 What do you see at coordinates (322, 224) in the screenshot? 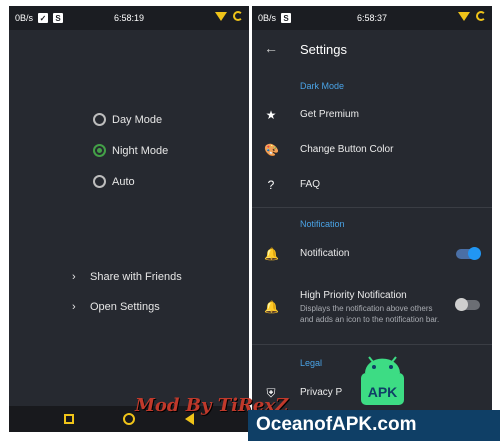
I see `section-header-notification: Notification` at bounding box center [322, 224].